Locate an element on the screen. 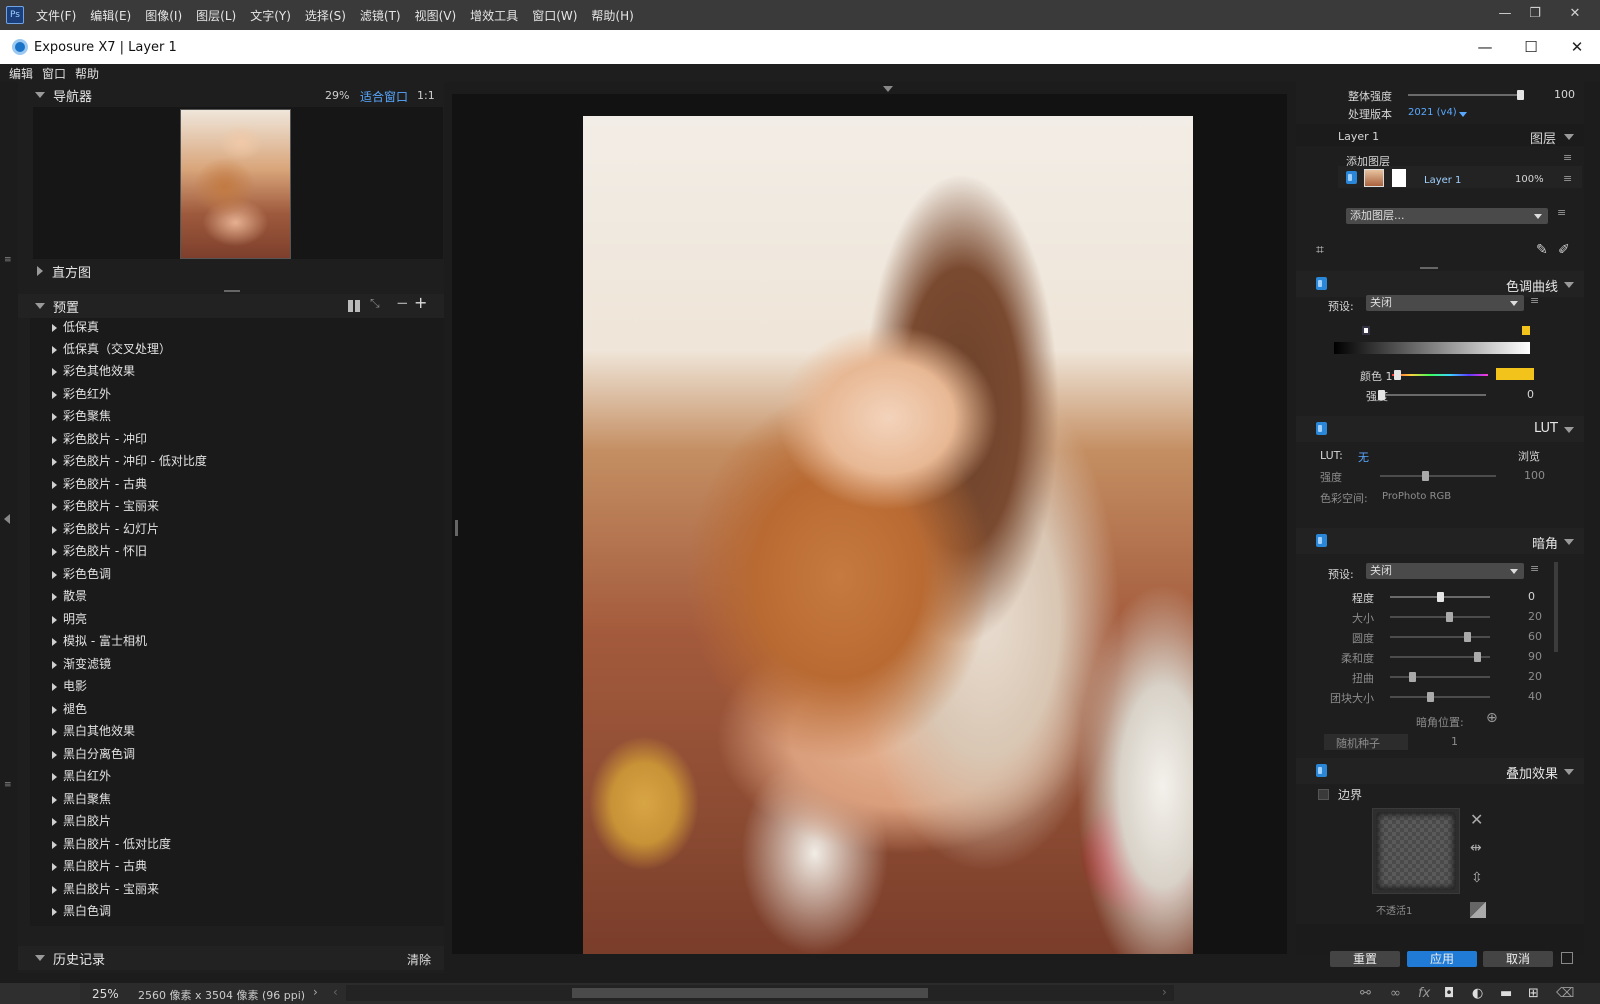 The image size is (1600, 1004). preset-folder: 低保真 is located at coordinates (75, 328).